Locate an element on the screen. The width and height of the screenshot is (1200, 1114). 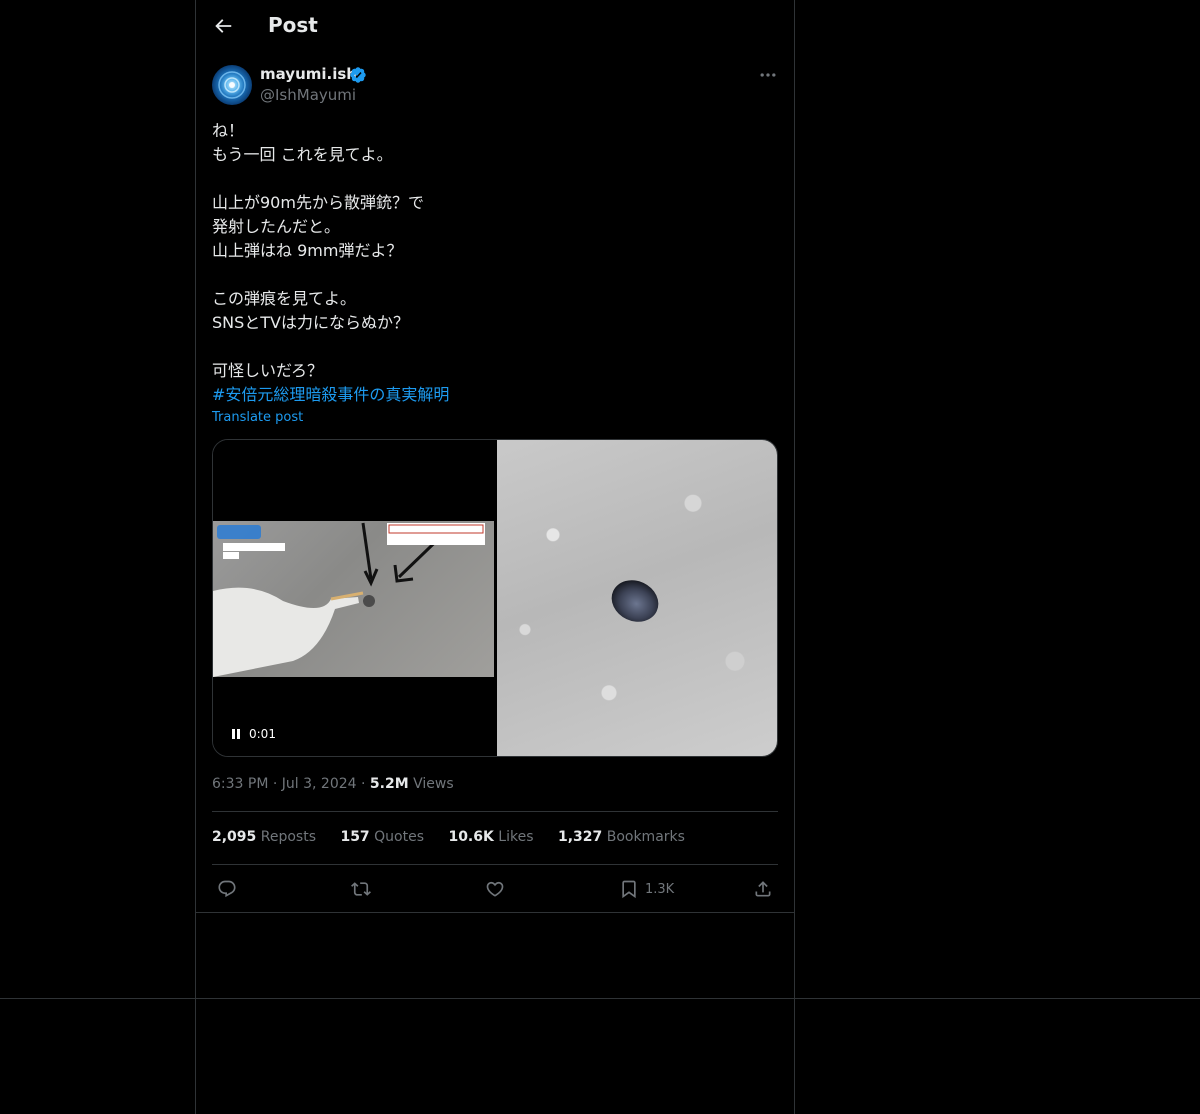
verified-badge-icon is located at coordinates (358, 75).